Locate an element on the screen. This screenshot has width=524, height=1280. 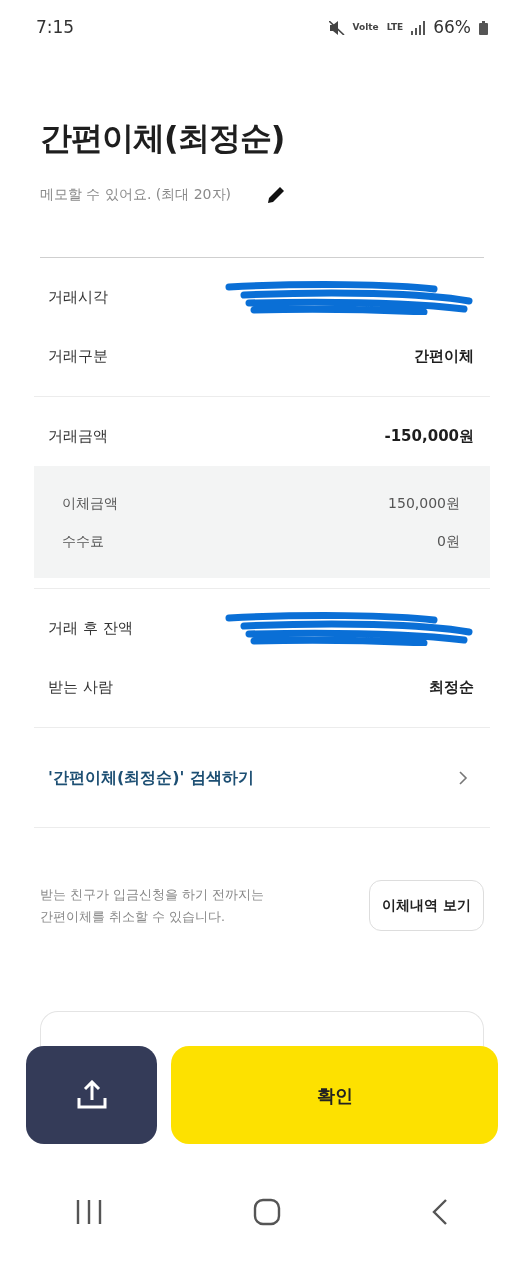
page-title: 간편이체(최정순) is located at coordinates (163, 138).